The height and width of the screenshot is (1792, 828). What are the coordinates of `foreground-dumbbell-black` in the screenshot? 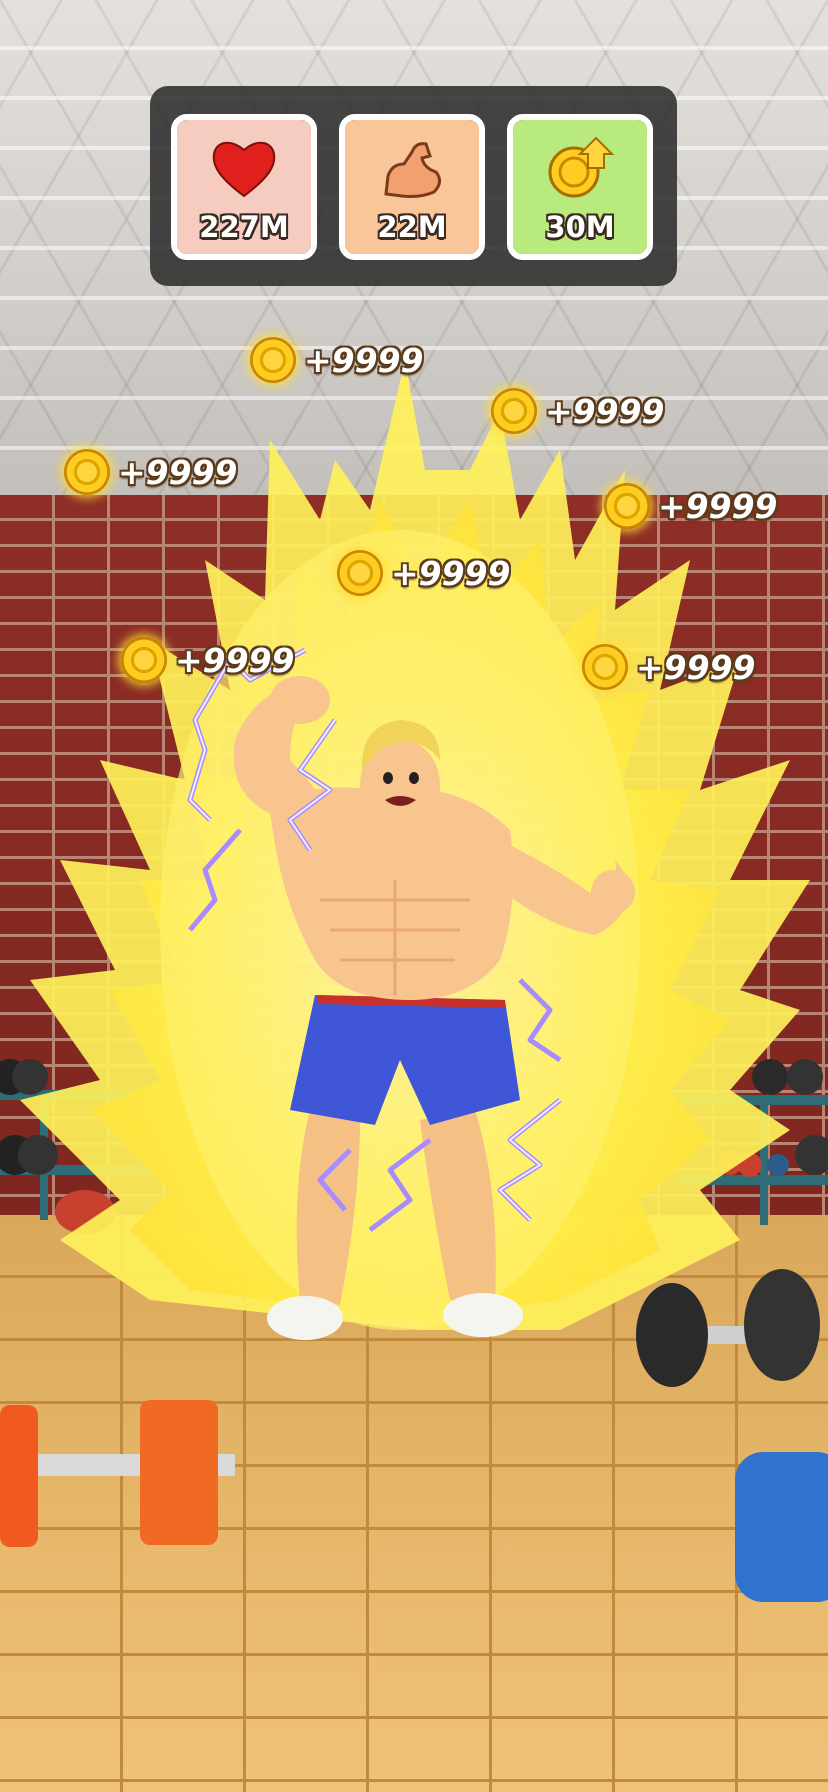 It's located at (728, 1328).